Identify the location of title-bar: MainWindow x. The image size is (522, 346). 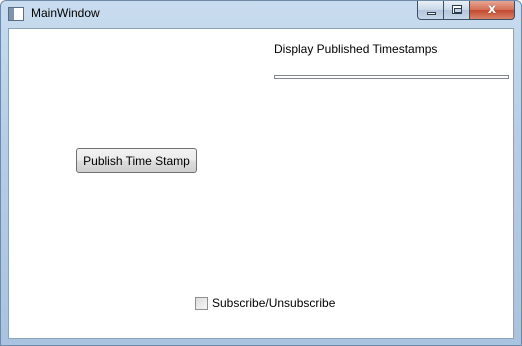
(261, 14).